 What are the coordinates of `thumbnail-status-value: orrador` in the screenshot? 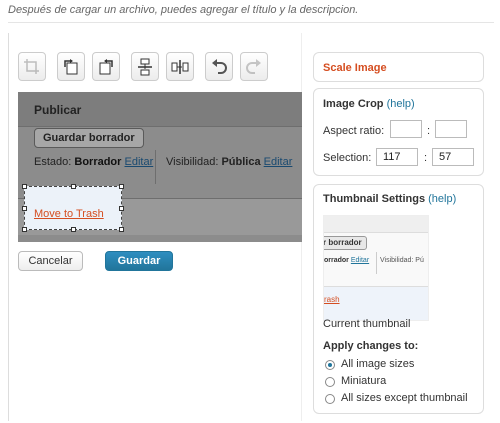 It's located at (336, 260).